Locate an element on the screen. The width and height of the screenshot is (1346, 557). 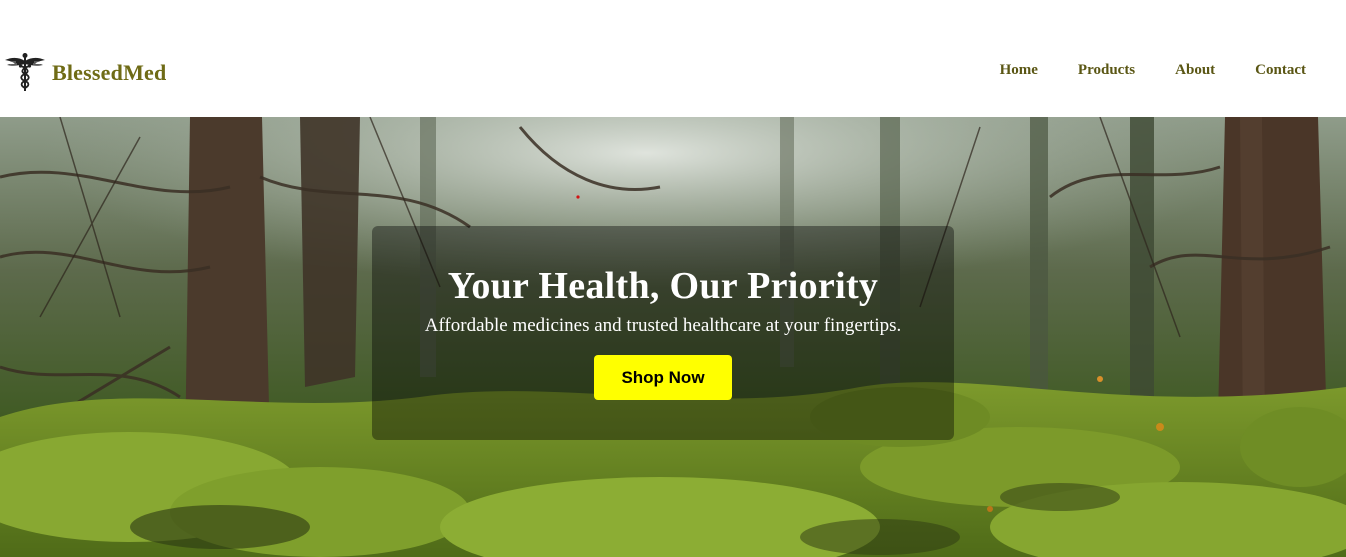
nav-link-about: About is located at coordinates (1195, 70).